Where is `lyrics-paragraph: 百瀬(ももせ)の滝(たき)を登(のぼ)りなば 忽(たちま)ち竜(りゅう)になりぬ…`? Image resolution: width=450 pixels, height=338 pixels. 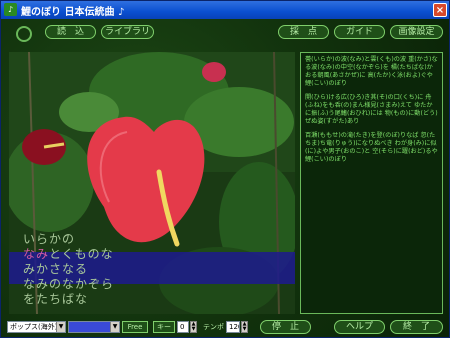
lyrics-paragraph: 百瀬(ももせ)の滝(たき)を登(のぼ)りなば 忽(たちま)ち竜(りゅう)になりぬ… is located at coordinates (371, 147).